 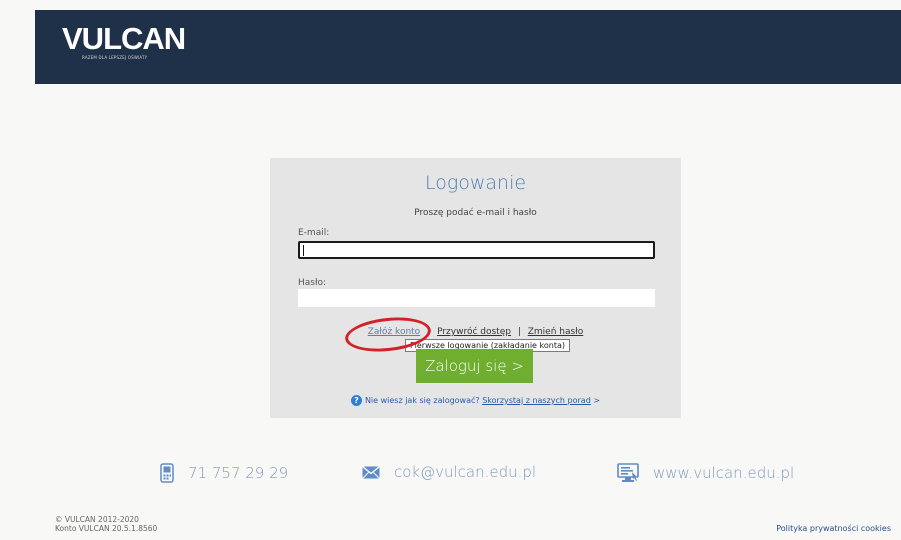 I want to click on cookies-link: Polityka prywatności cookies, so click(x=833, y=528).